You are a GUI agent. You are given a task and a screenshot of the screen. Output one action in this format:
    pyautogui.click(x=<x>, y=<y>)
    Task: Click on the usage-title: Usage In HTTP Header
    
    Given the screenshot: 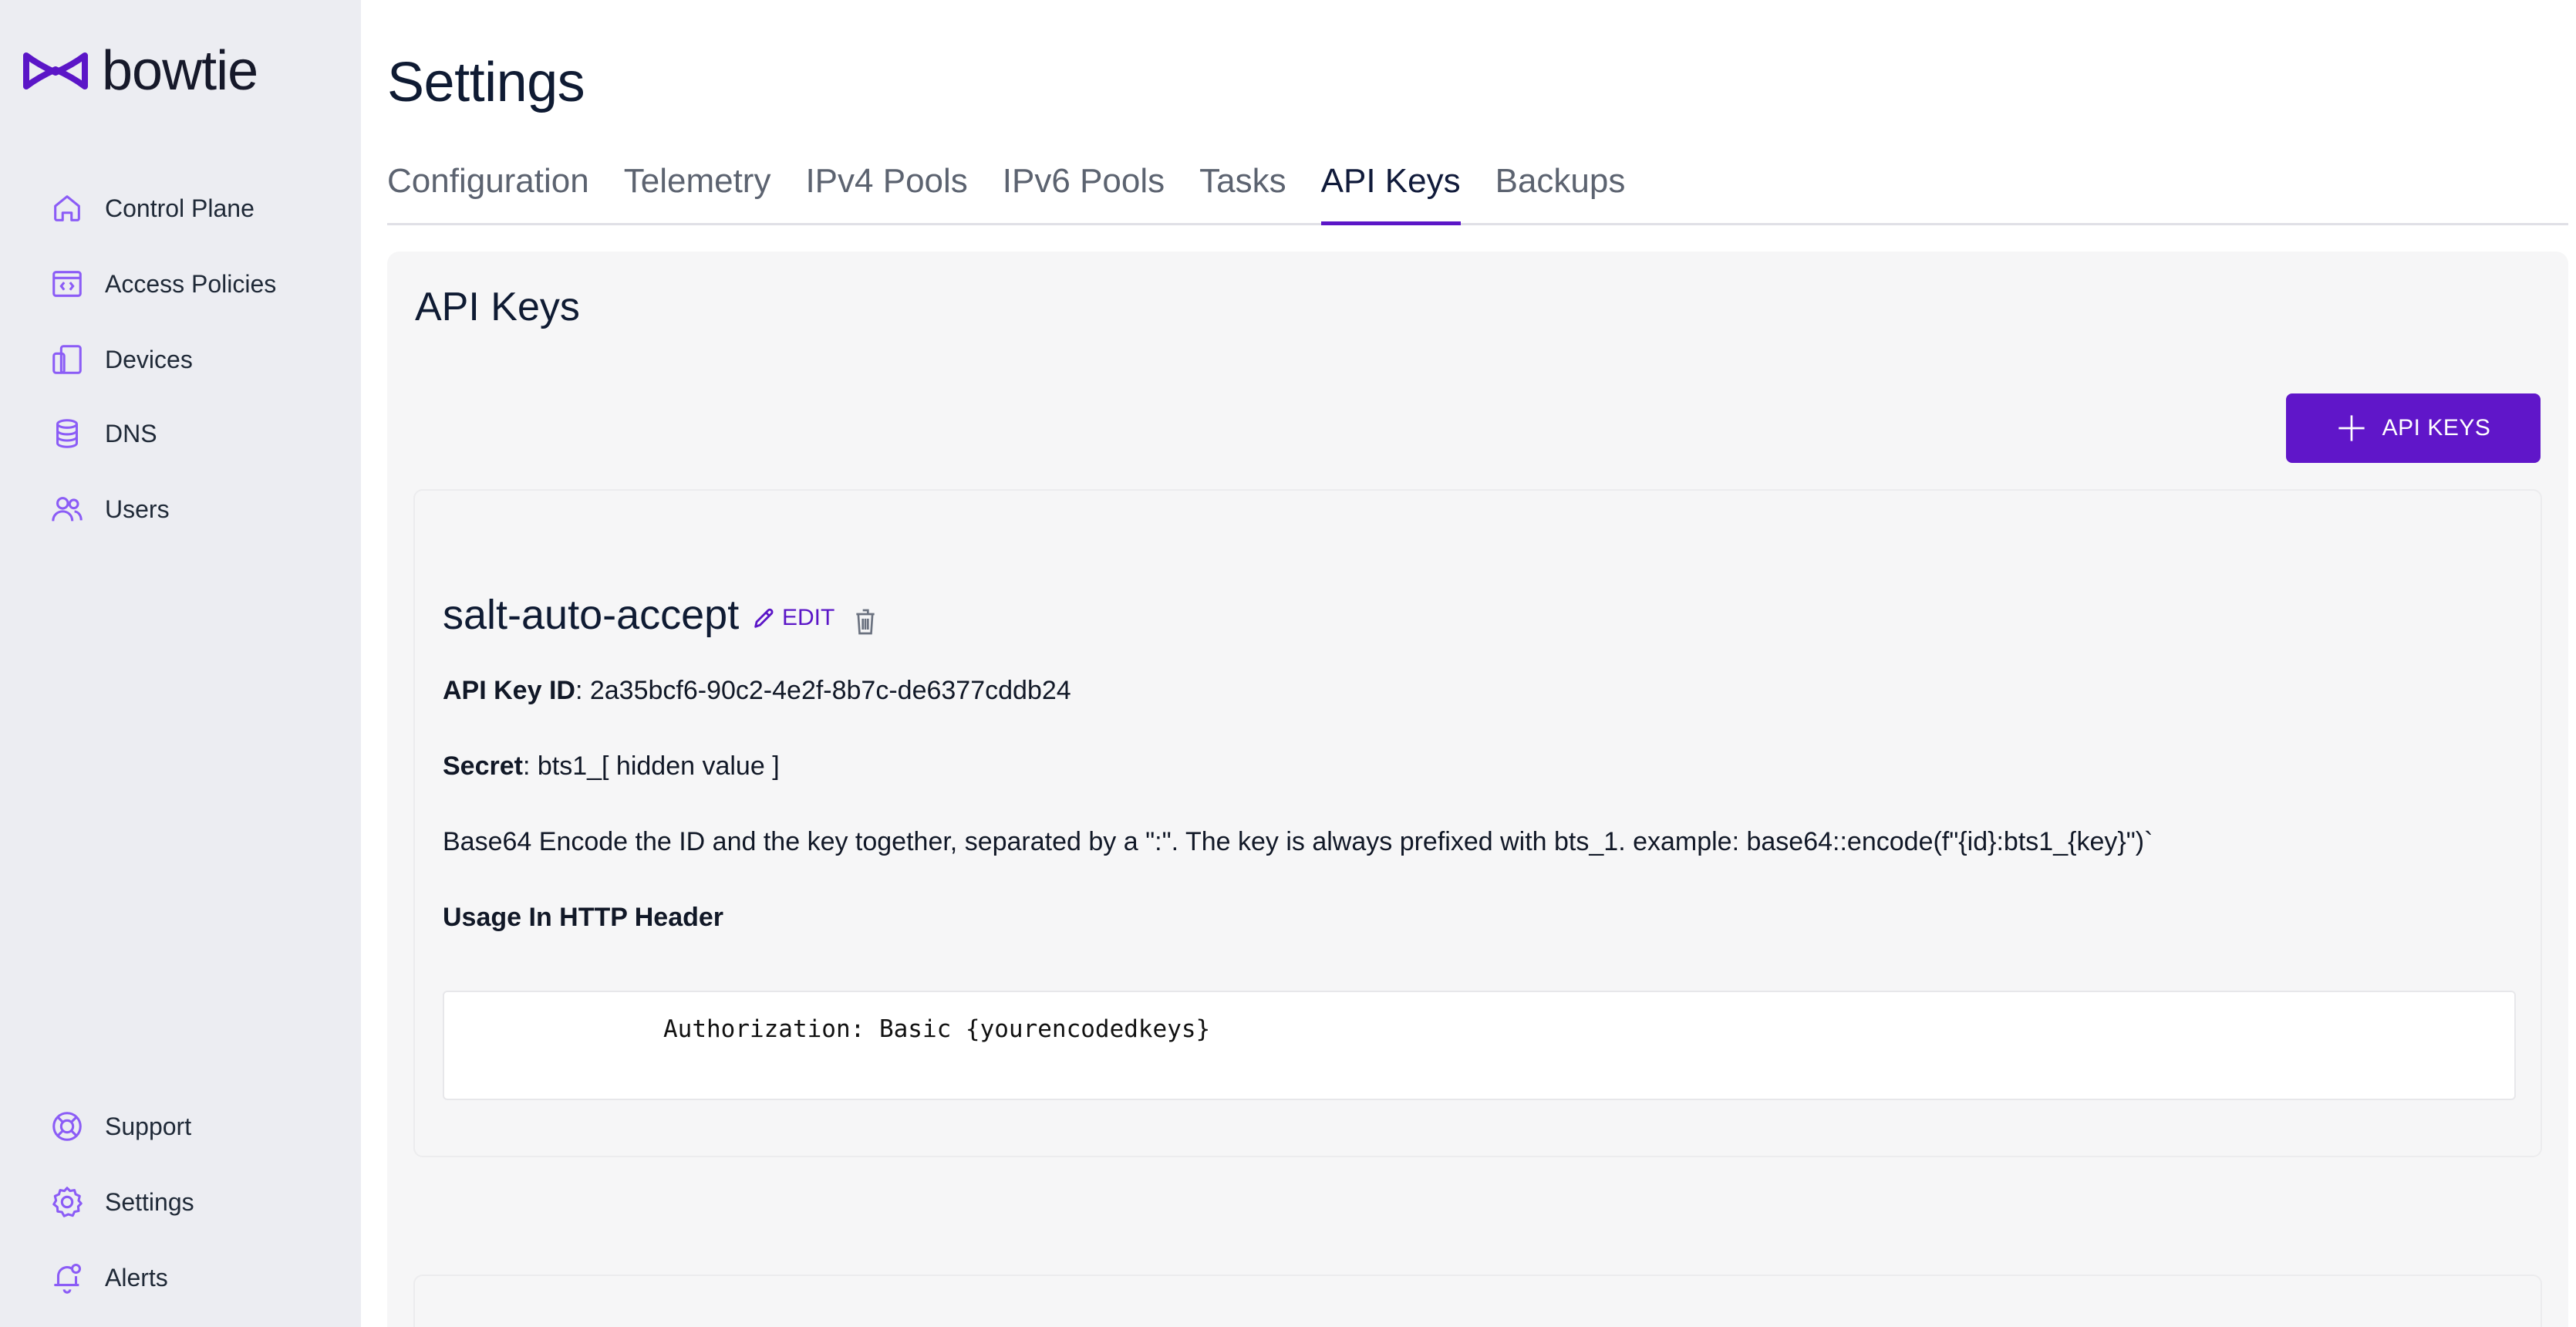 What is the action you would take?
    pyautogui.click(x=583, y=917)
    